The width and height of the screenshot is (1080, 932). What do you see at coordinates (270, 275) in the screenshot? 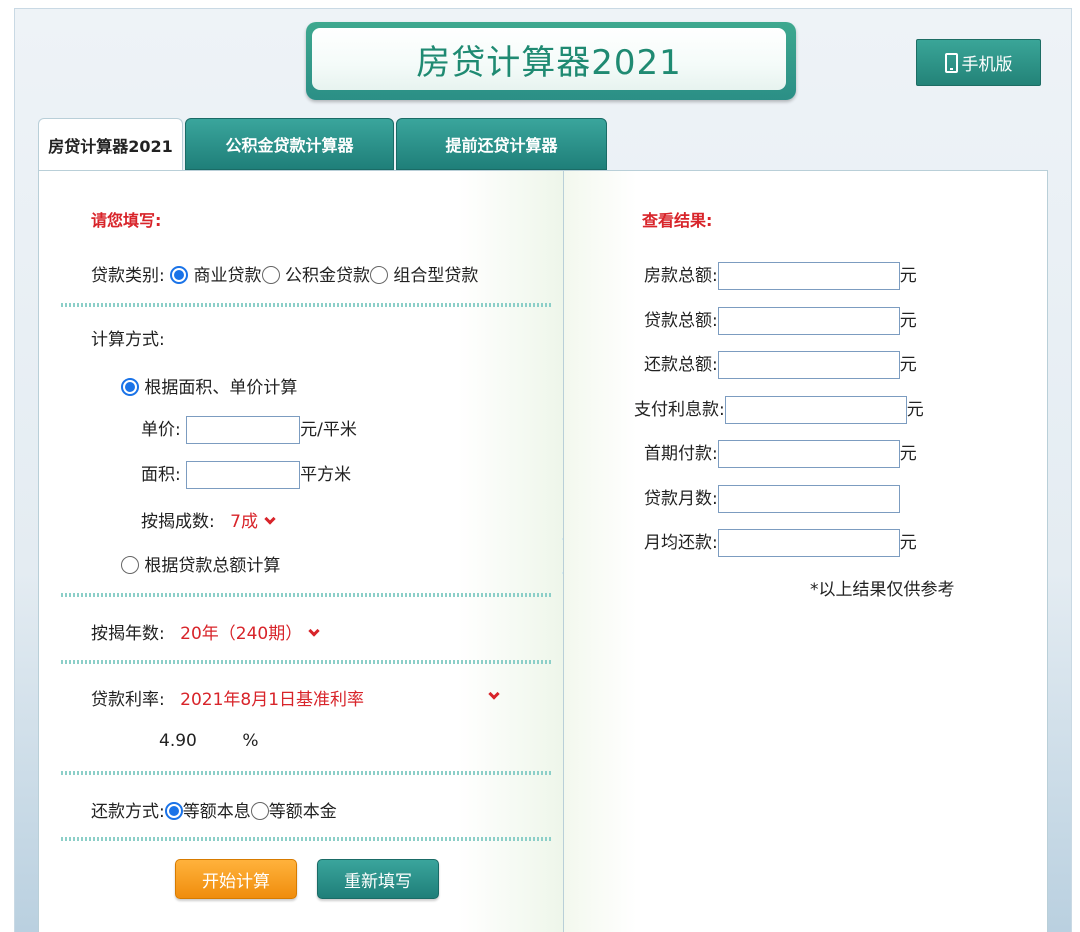
I see `loan-type-fund-radio` at bounding box center [270, 275].